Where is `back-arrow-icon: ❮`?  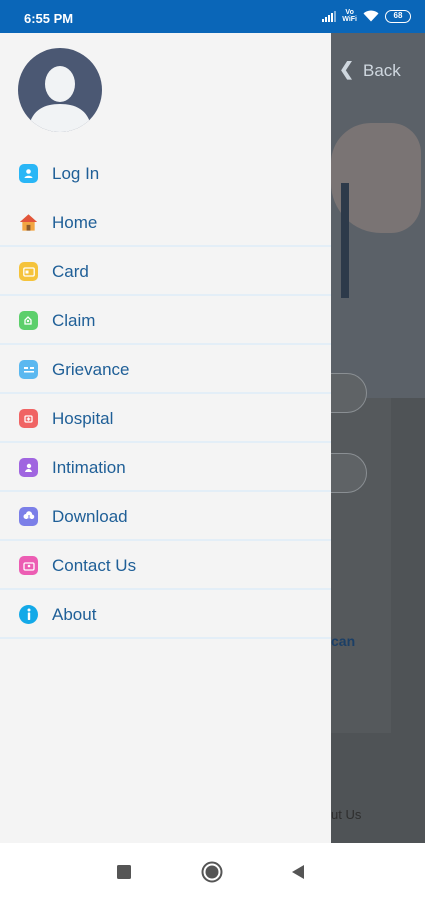 back-arrow-icon: ❮ is located at coordinates (347, 69).